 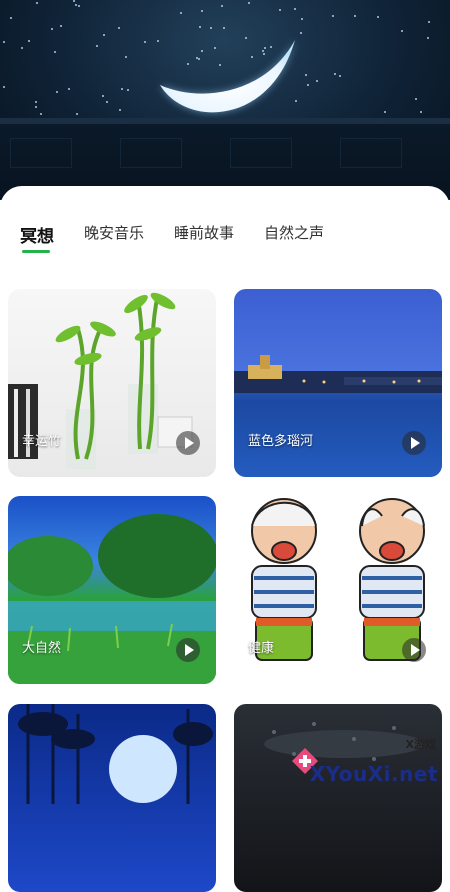 I want to click on media-card-moon-trees, so click(x=112, y=798).